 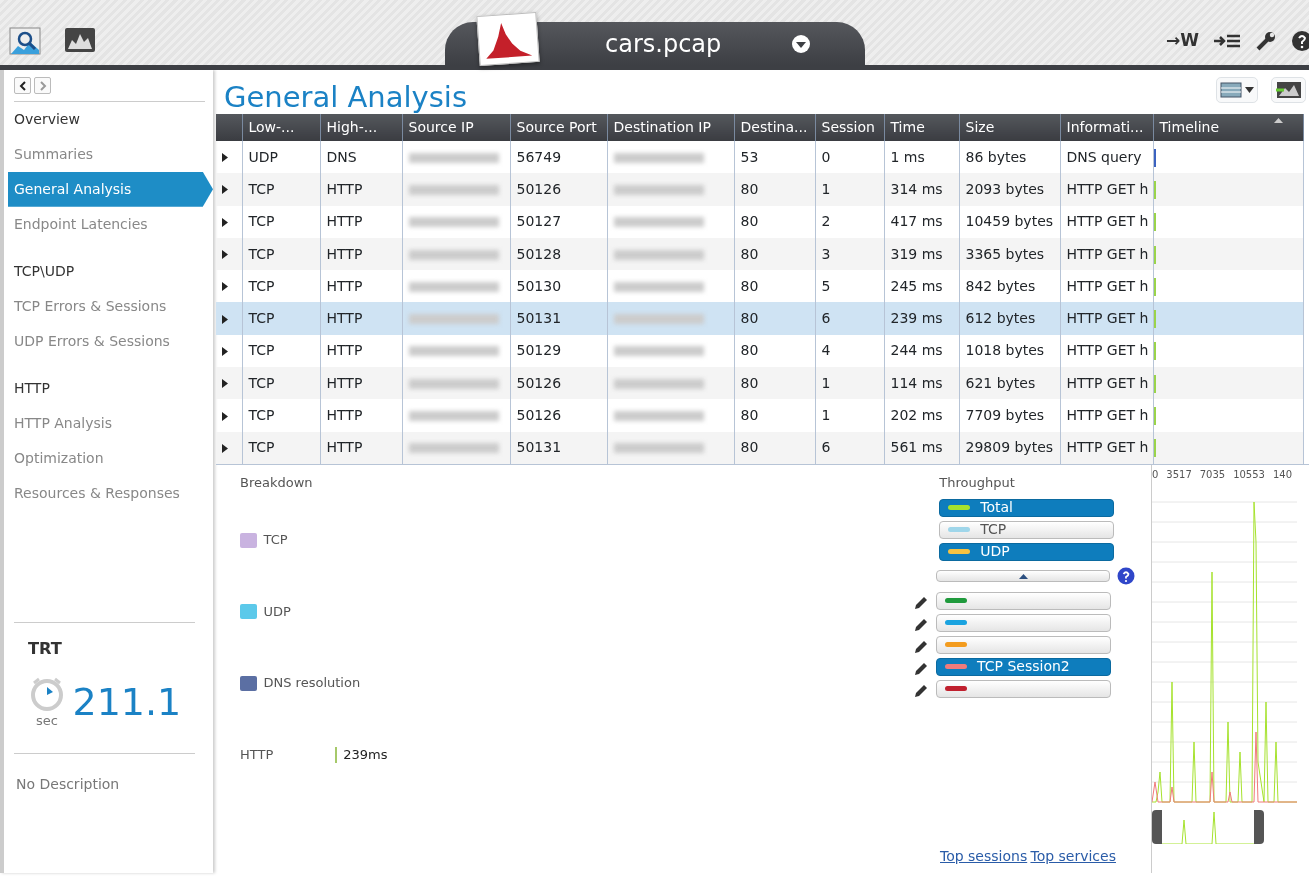 What do you see at coordinates (539, 447) in the screenshot?
I see `table-cell: 50131` at bounding box center [539, 447].